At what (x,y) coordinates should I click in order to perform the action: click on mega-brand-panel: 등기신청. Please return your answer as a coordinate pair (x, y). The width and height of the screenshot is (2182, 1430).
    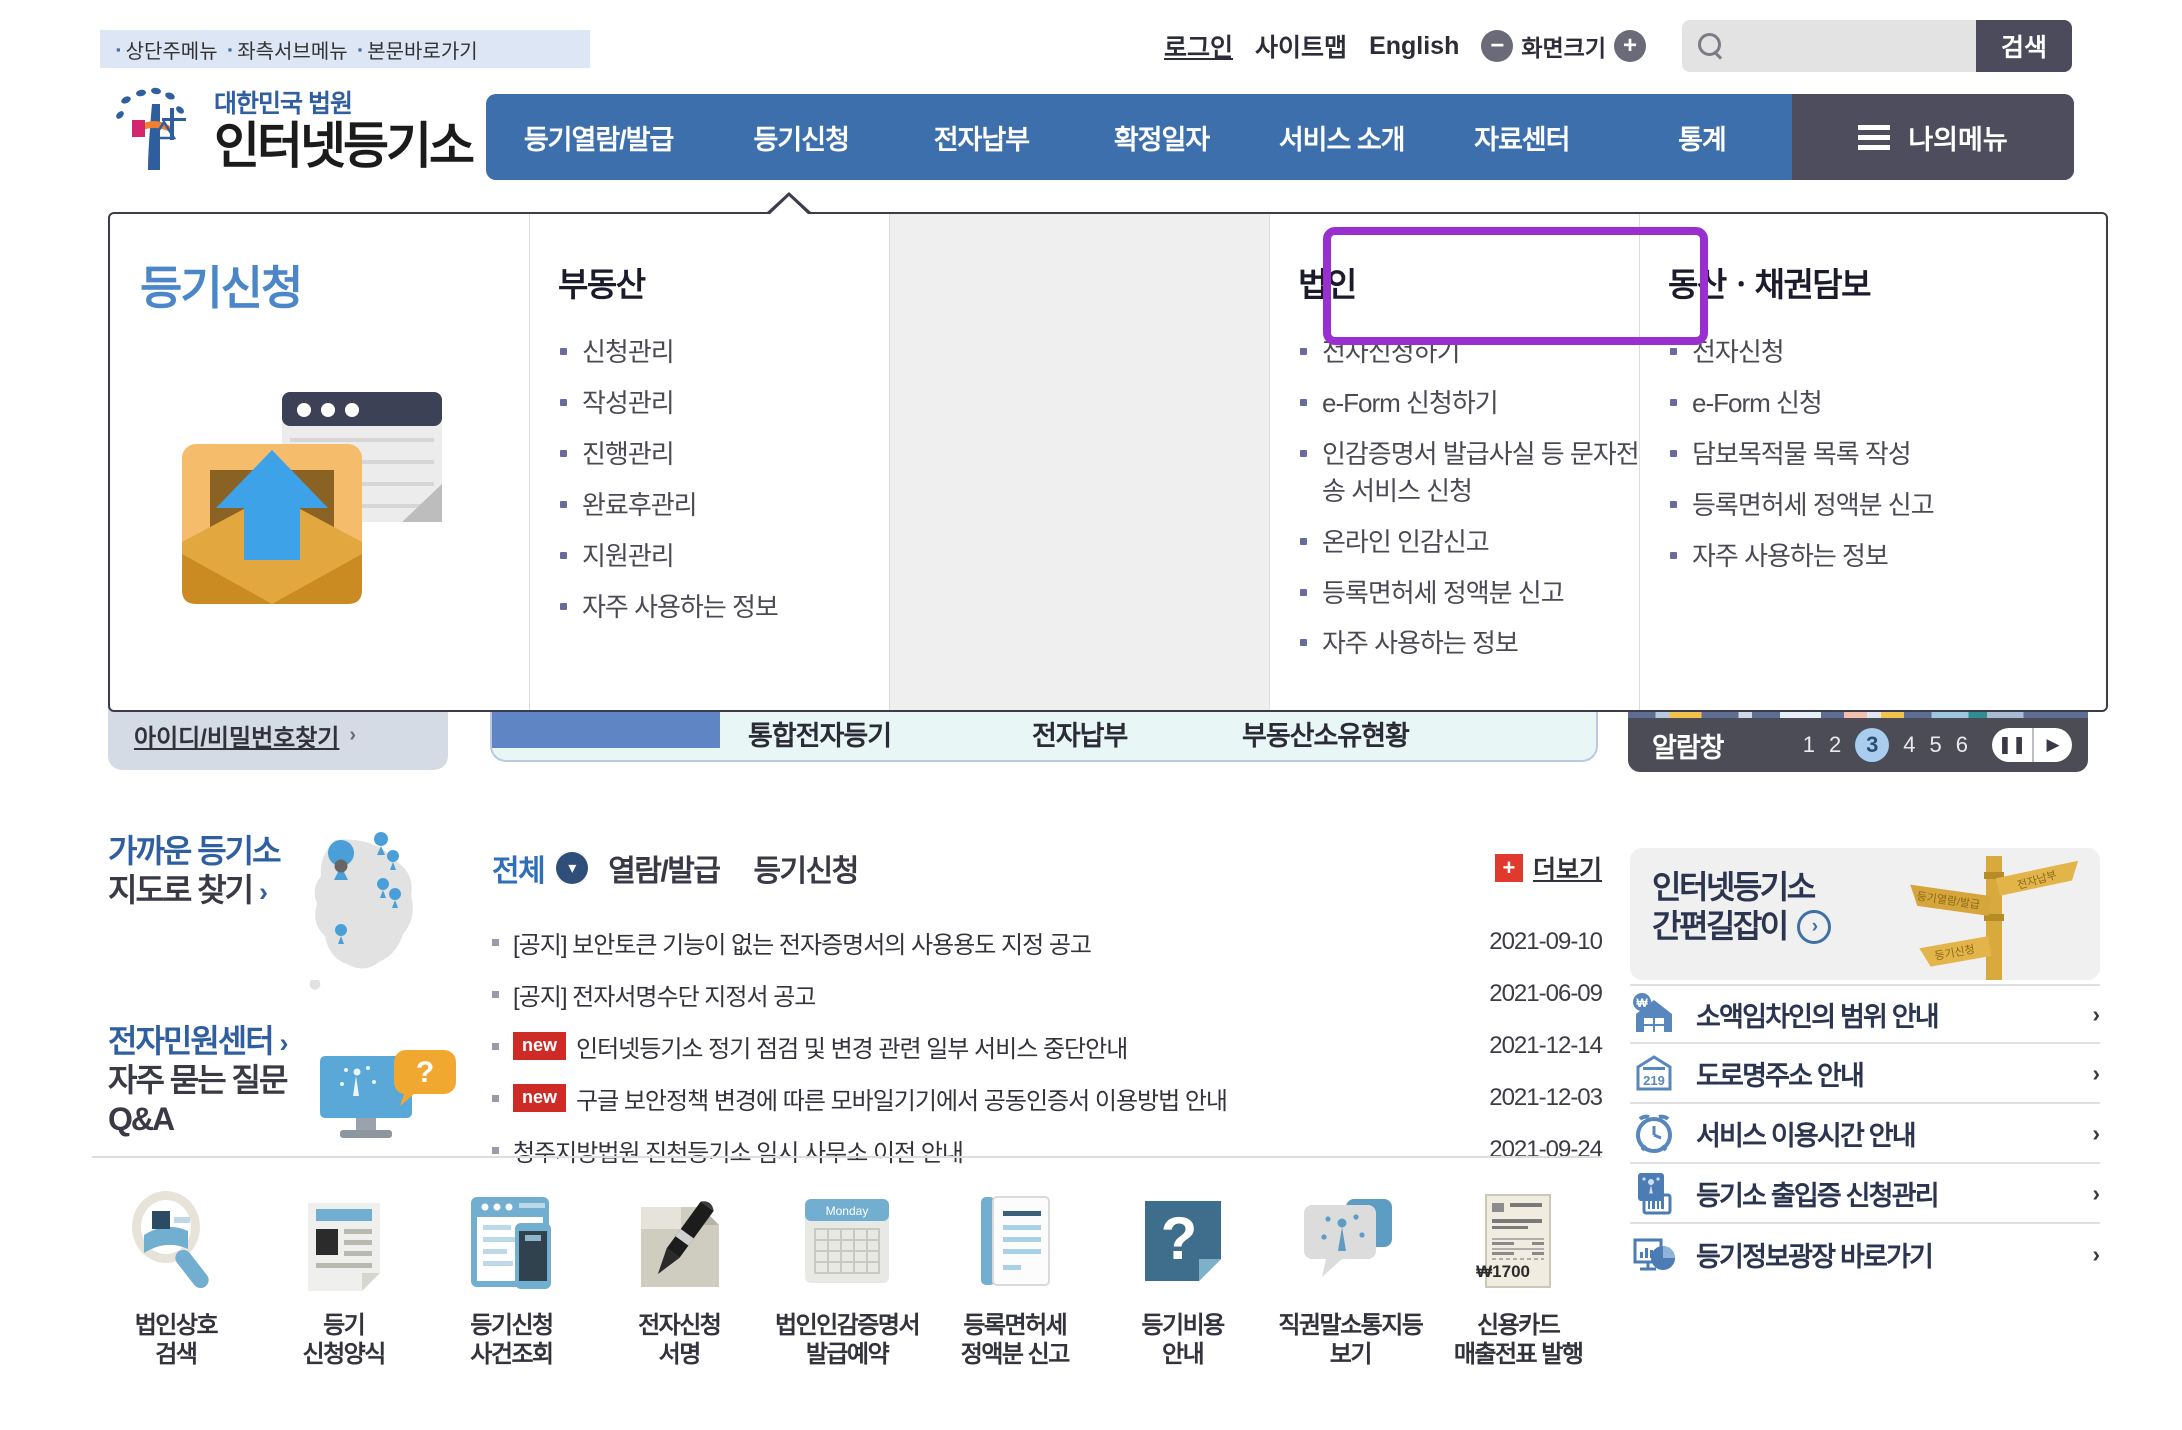
    Looking at the image, I should click on (320, 462).